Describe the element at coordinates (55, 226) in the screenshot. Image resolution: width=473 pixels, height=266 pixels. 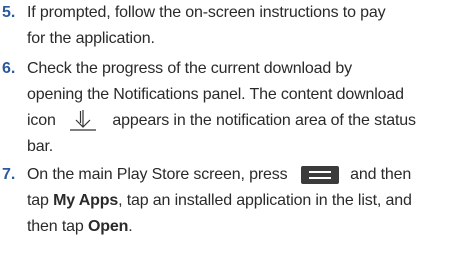
I see `text-segment: then tap` at that location.